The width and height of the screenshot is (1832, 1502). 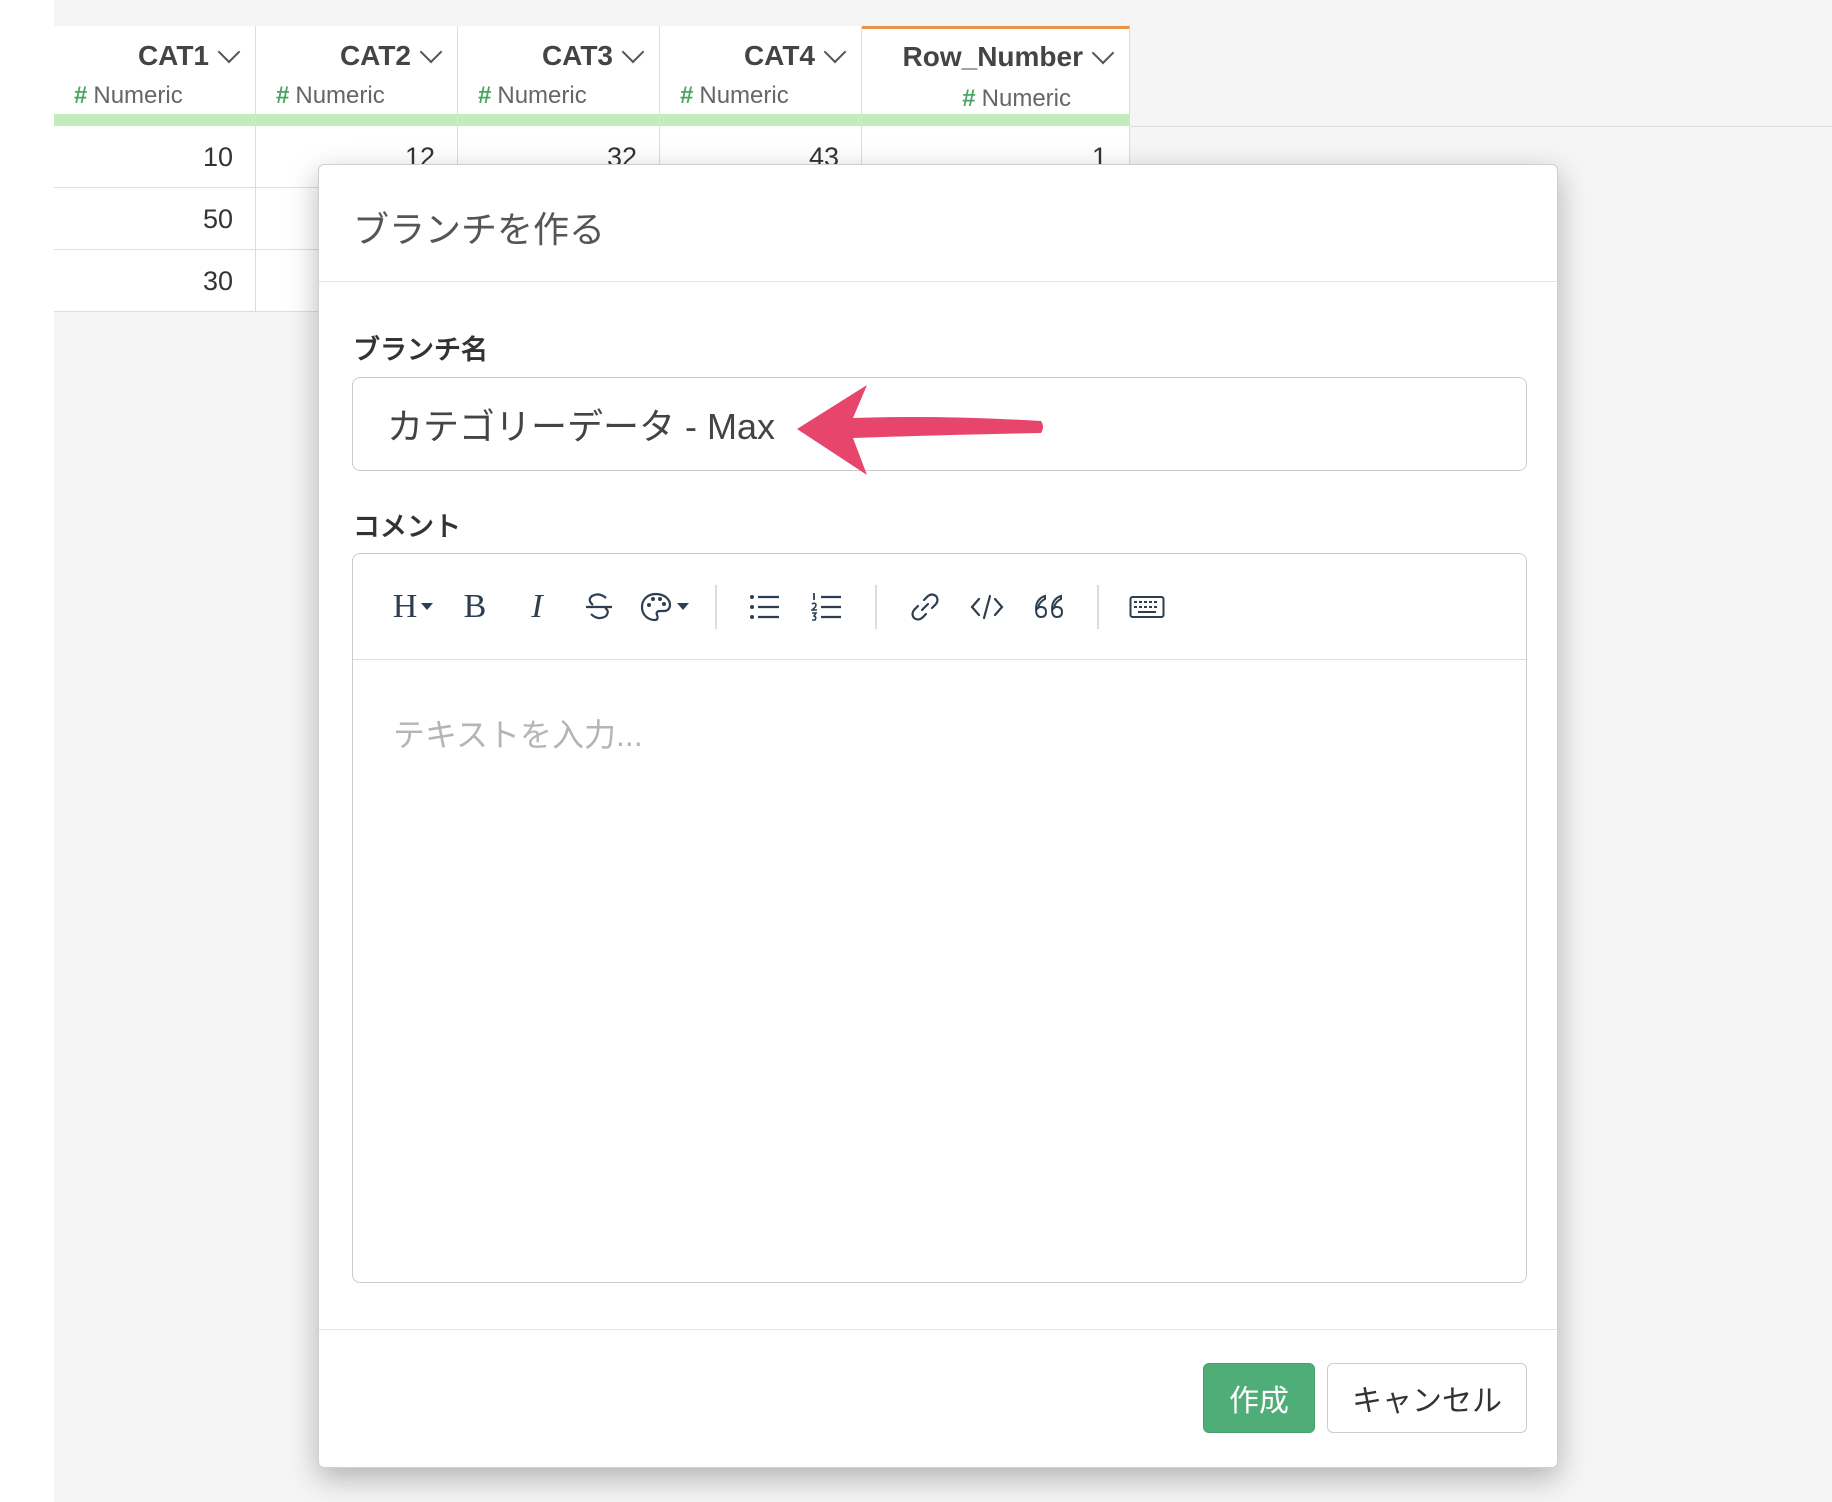 What do you see at coordinates (656, 606) in the screenshot?
I see `palette-glyph` at bounding box center [656, 606].